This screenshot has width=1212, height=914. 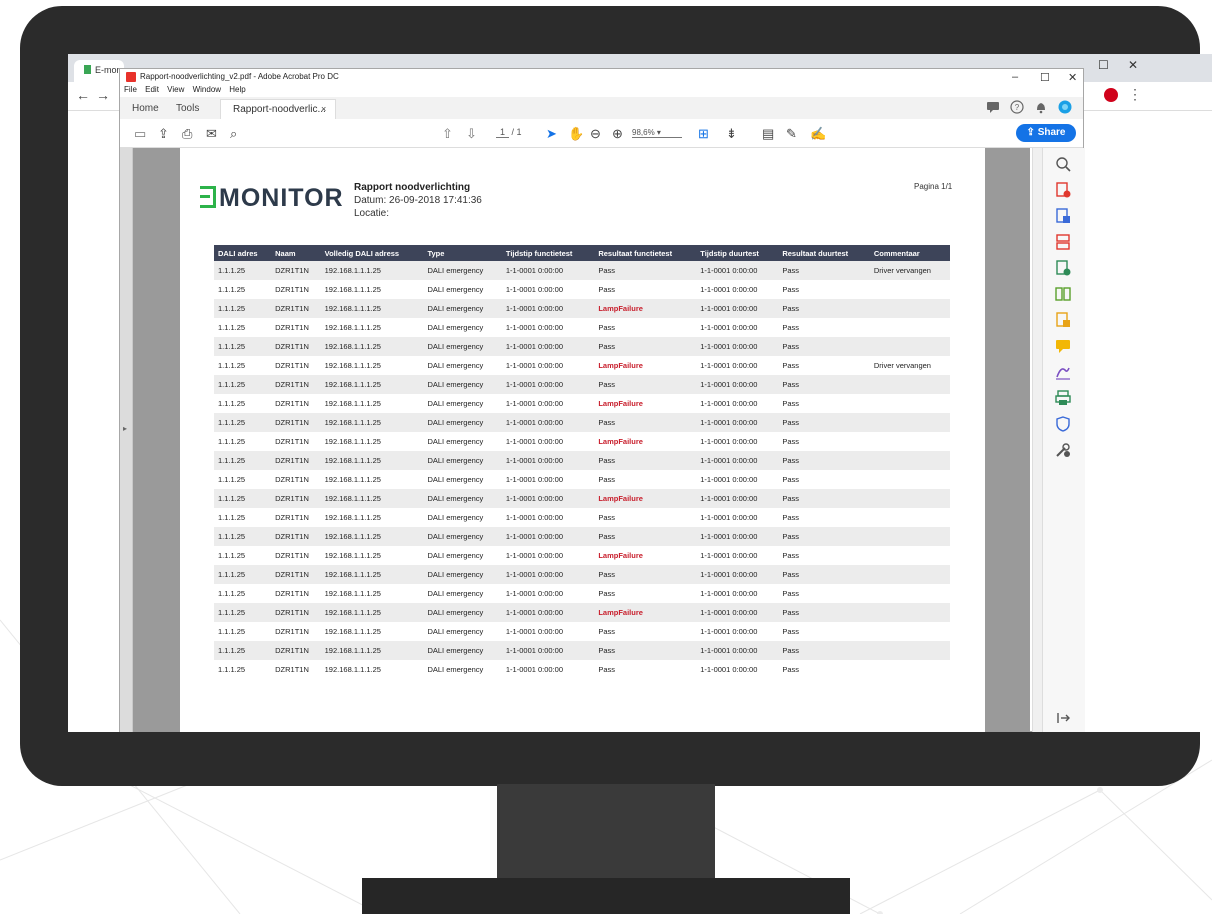 What do you see at coordinates (1063, 294) in the screenshot?
I see `compare-icon` at bounding box center [1063, 294].